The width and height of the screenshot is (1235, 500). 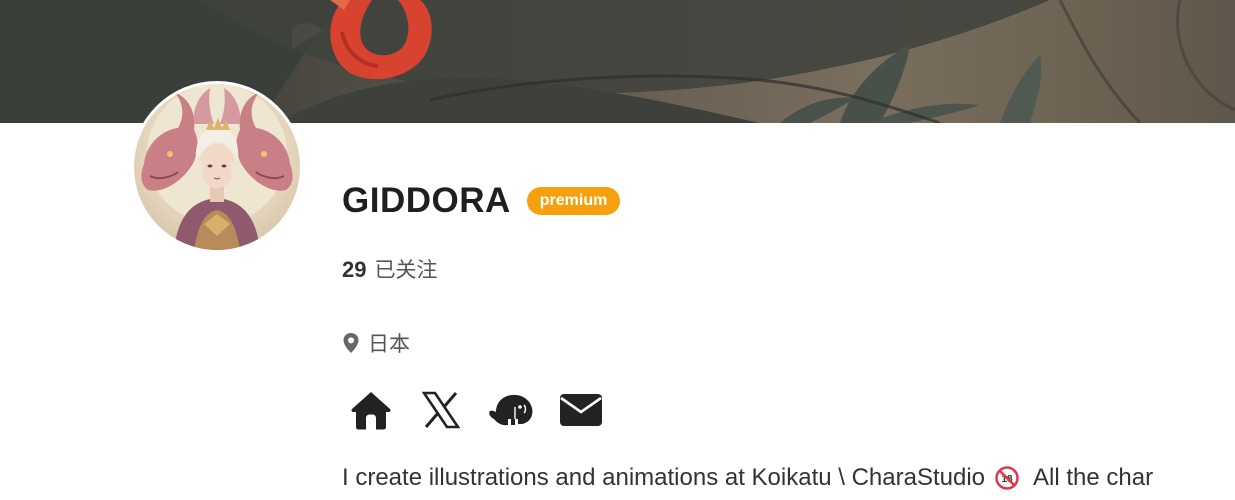 I want to click on social-links, so click(x=488, y=410).